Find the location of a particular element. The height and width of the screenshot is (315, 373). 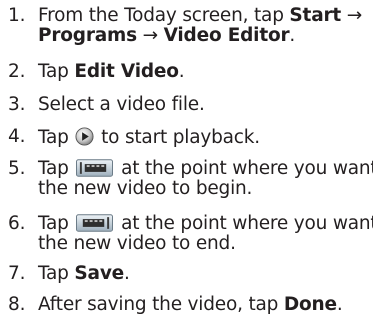

step-text: Tap to start playback. is located at coordinates (205, 137).